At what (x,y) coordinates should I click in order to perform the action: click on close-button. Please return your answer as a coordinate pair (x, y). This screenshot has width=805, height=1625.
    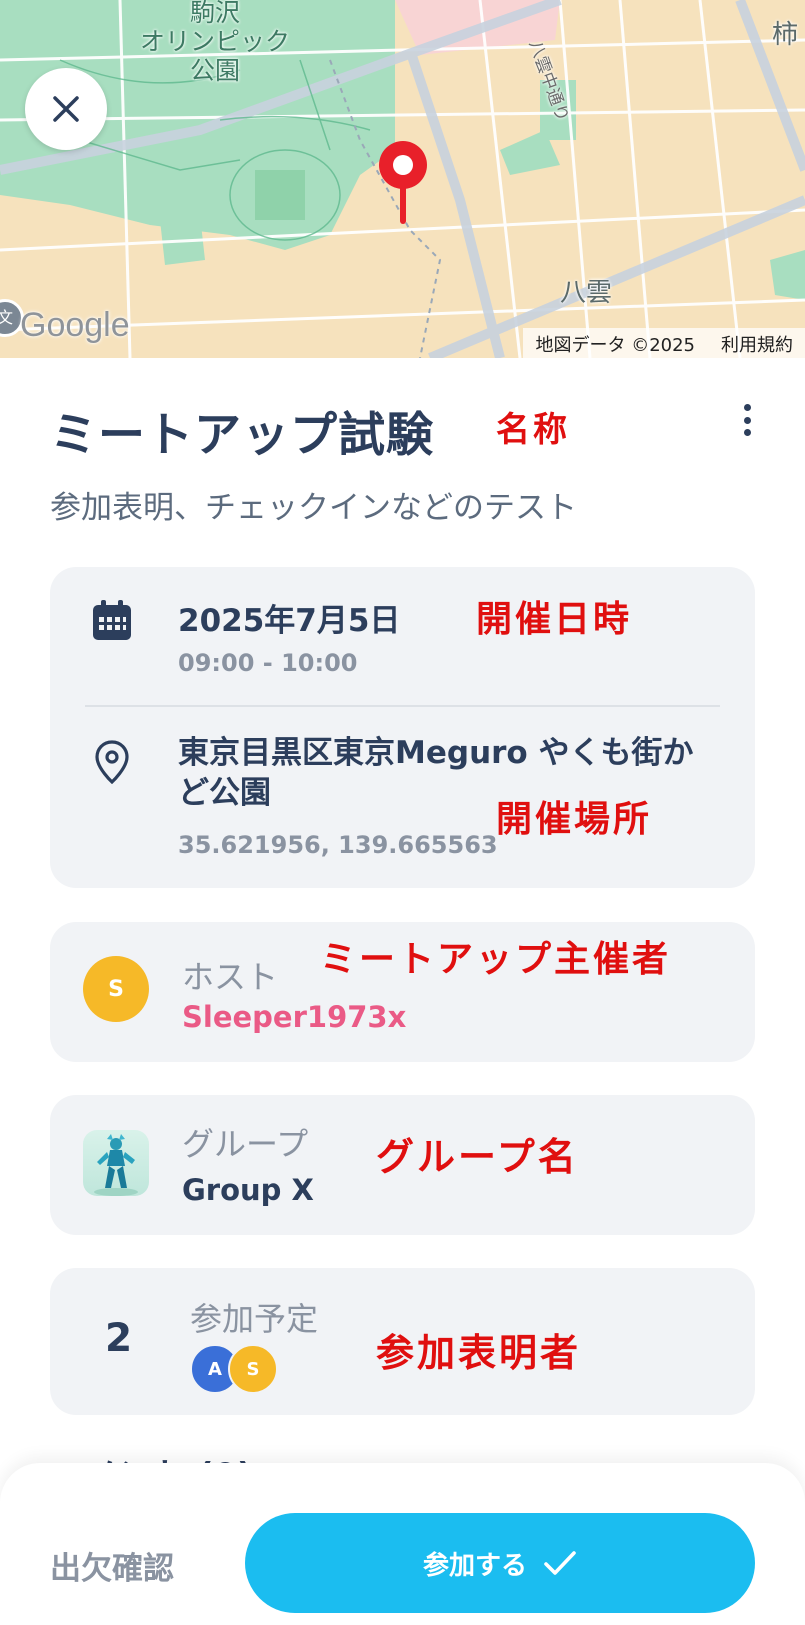
    Looking at the image, I should click on (66, 109).